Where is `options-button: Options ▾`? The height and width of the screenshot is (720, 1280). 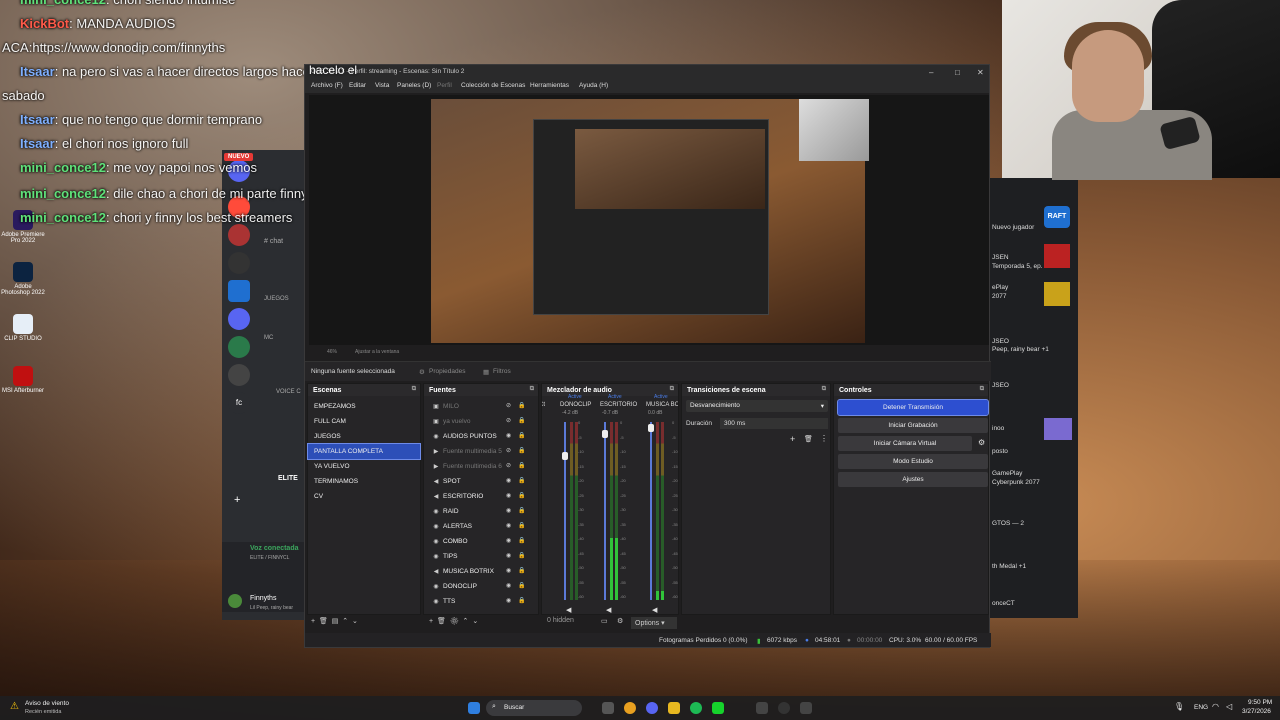 options-button: Options ▾ is located at coordinates (654, 623).